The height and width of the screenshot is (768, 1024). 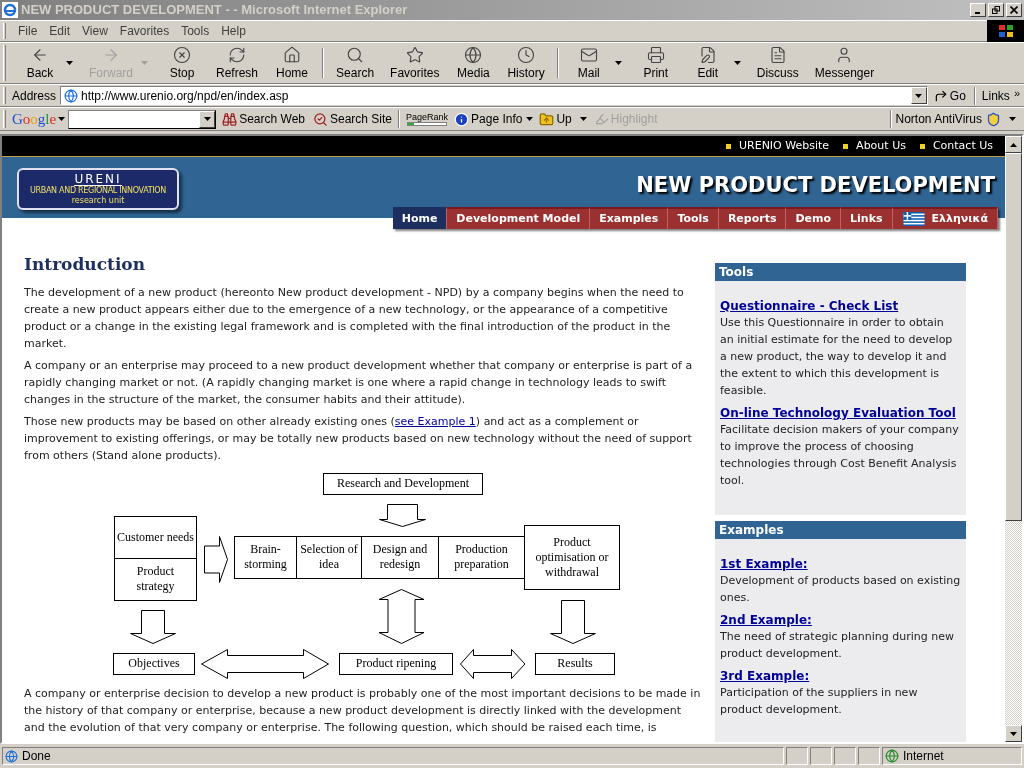 What do you see at coordinates (355, 63) in the screenshot?
I see `toolbar-button: Search` at bounding box center [355, 63].